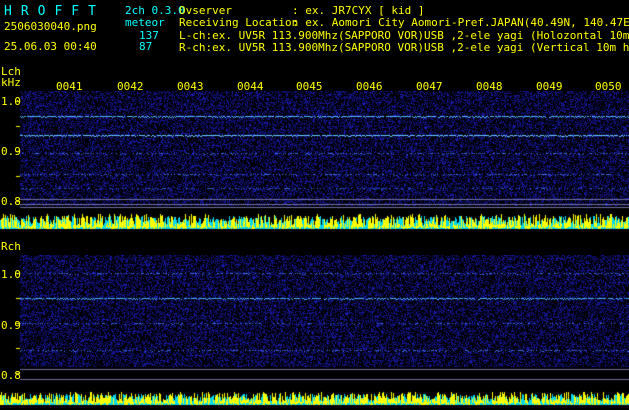 The width and height of the screenshot is (629, 410). I want to click on lch-freq-1-0: 1.0, so click(11, 101).